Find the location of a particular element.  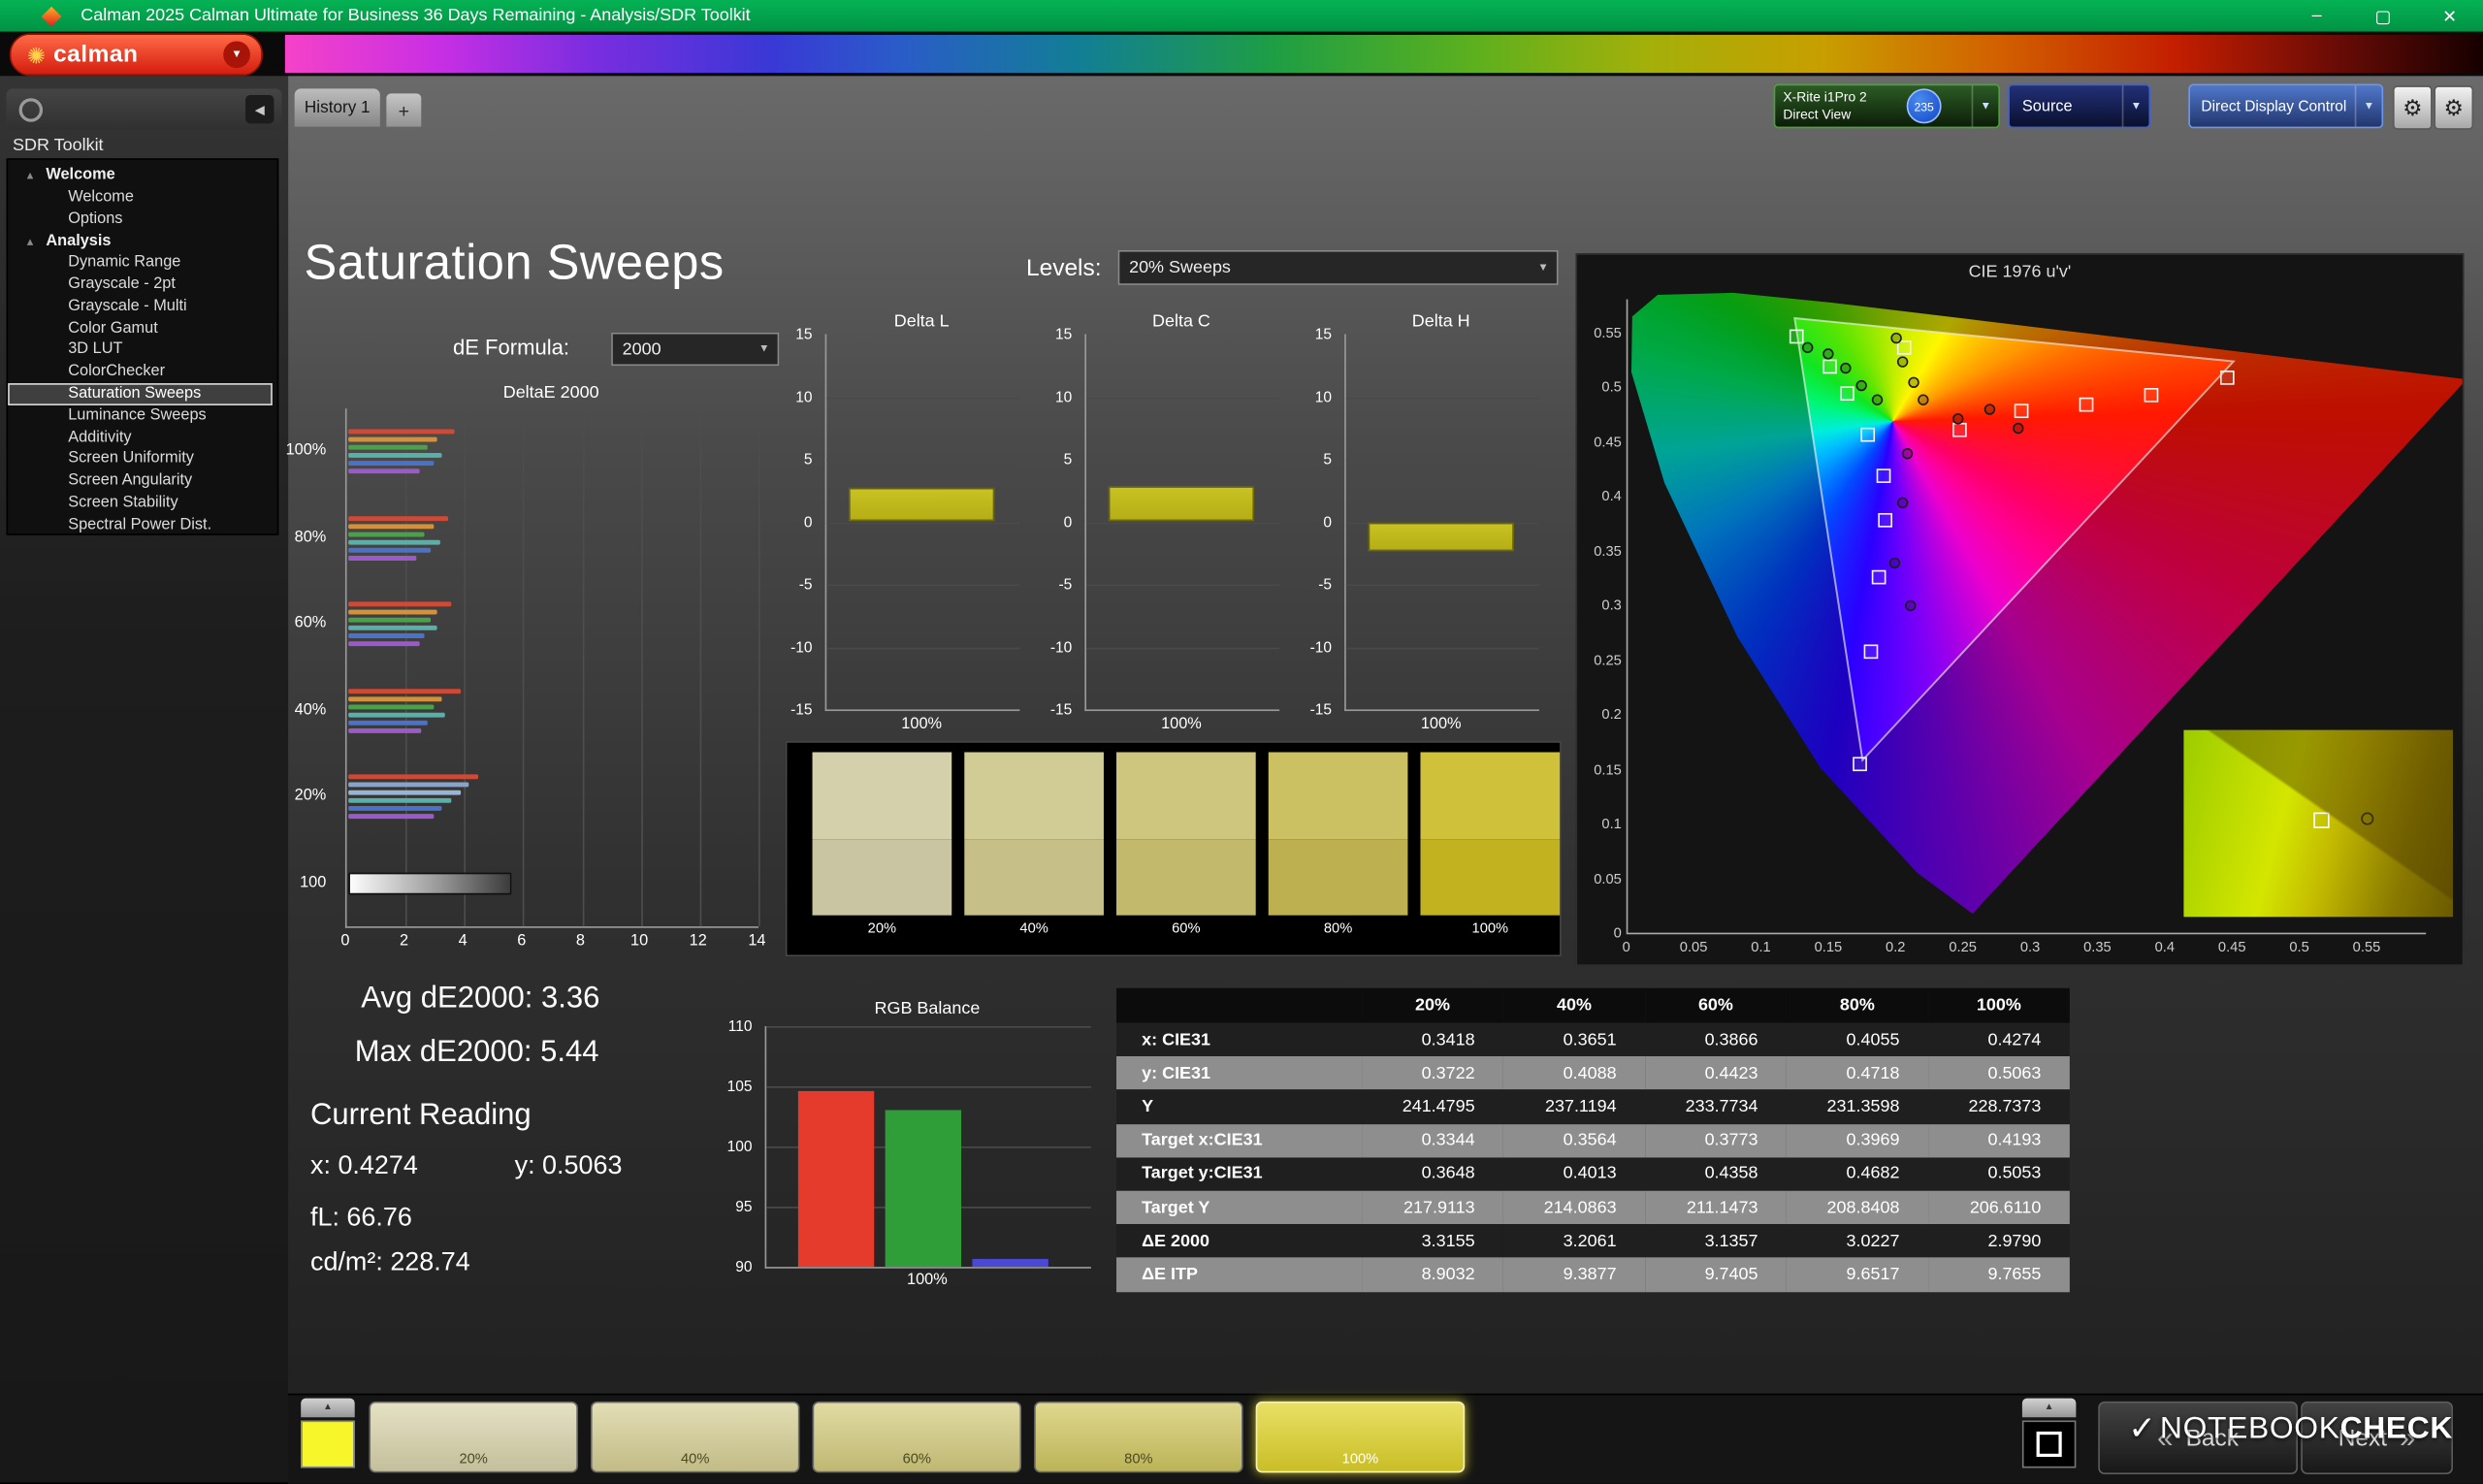

sidebar-item-3d-lut: 3D LUT is located at coordinates (143, 350).